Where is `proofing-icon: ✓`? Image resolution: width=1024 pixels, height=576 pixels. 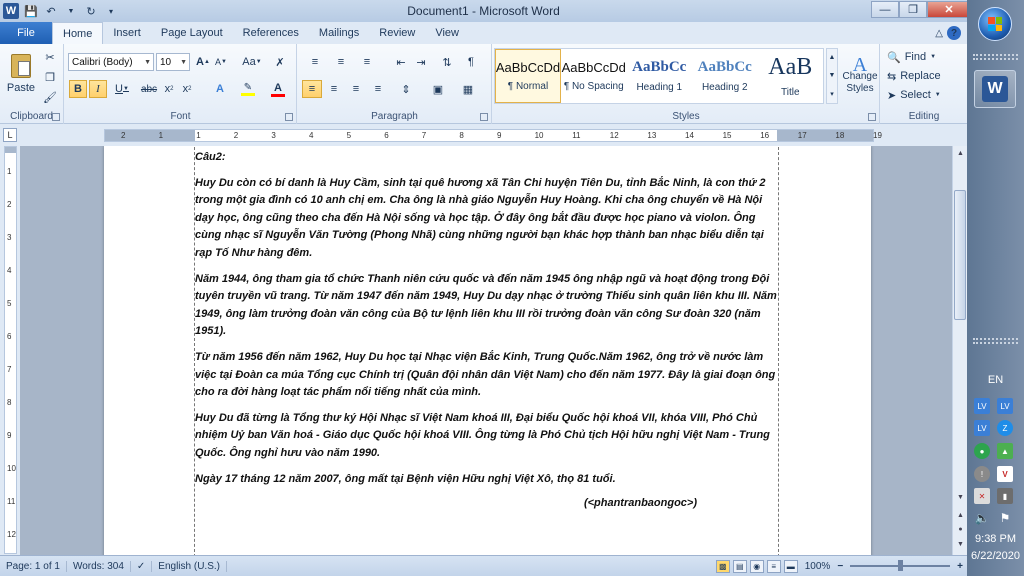
proofing-icon: ✓ is located at coordinates (142, 566).